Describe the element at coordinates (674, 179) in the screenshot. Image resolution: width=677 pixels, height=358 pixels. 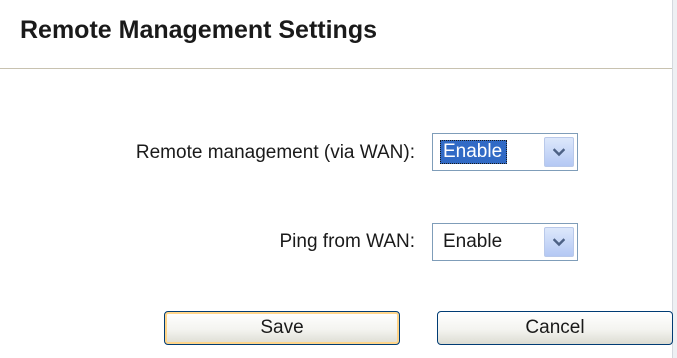
I see `window-right-edge` at that location.